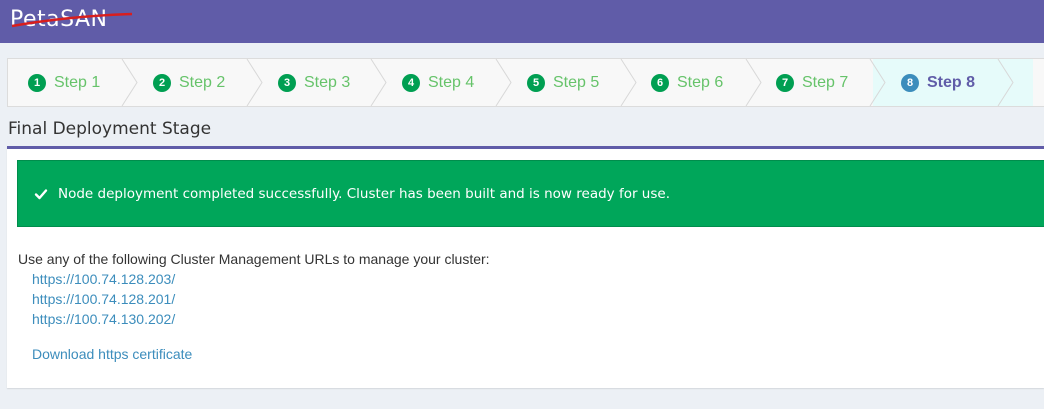 The image size is (1044, 409). Describe the element at coordinates (910, 82) in the screenshot. I see `step-number-badge: 8` at that location.